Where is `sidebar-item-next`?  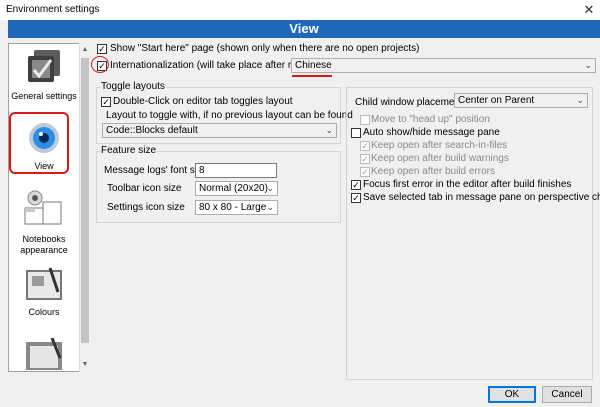 sidebar-item-next is located at coordinates (44, 351).